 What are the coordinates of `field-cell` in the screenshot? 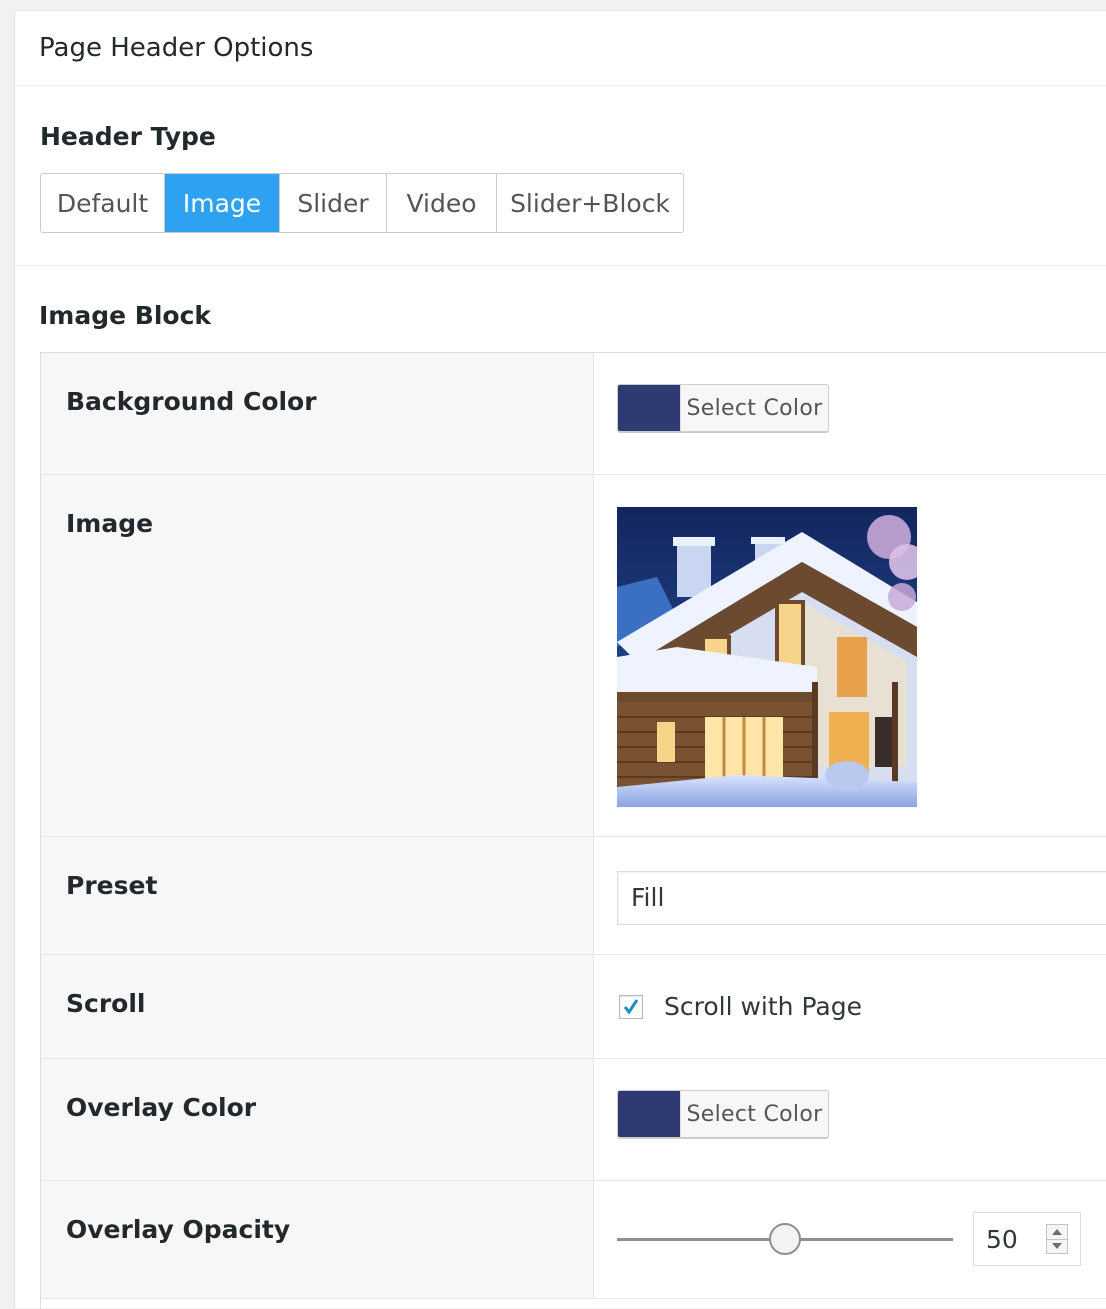 It's located at (850, 655).